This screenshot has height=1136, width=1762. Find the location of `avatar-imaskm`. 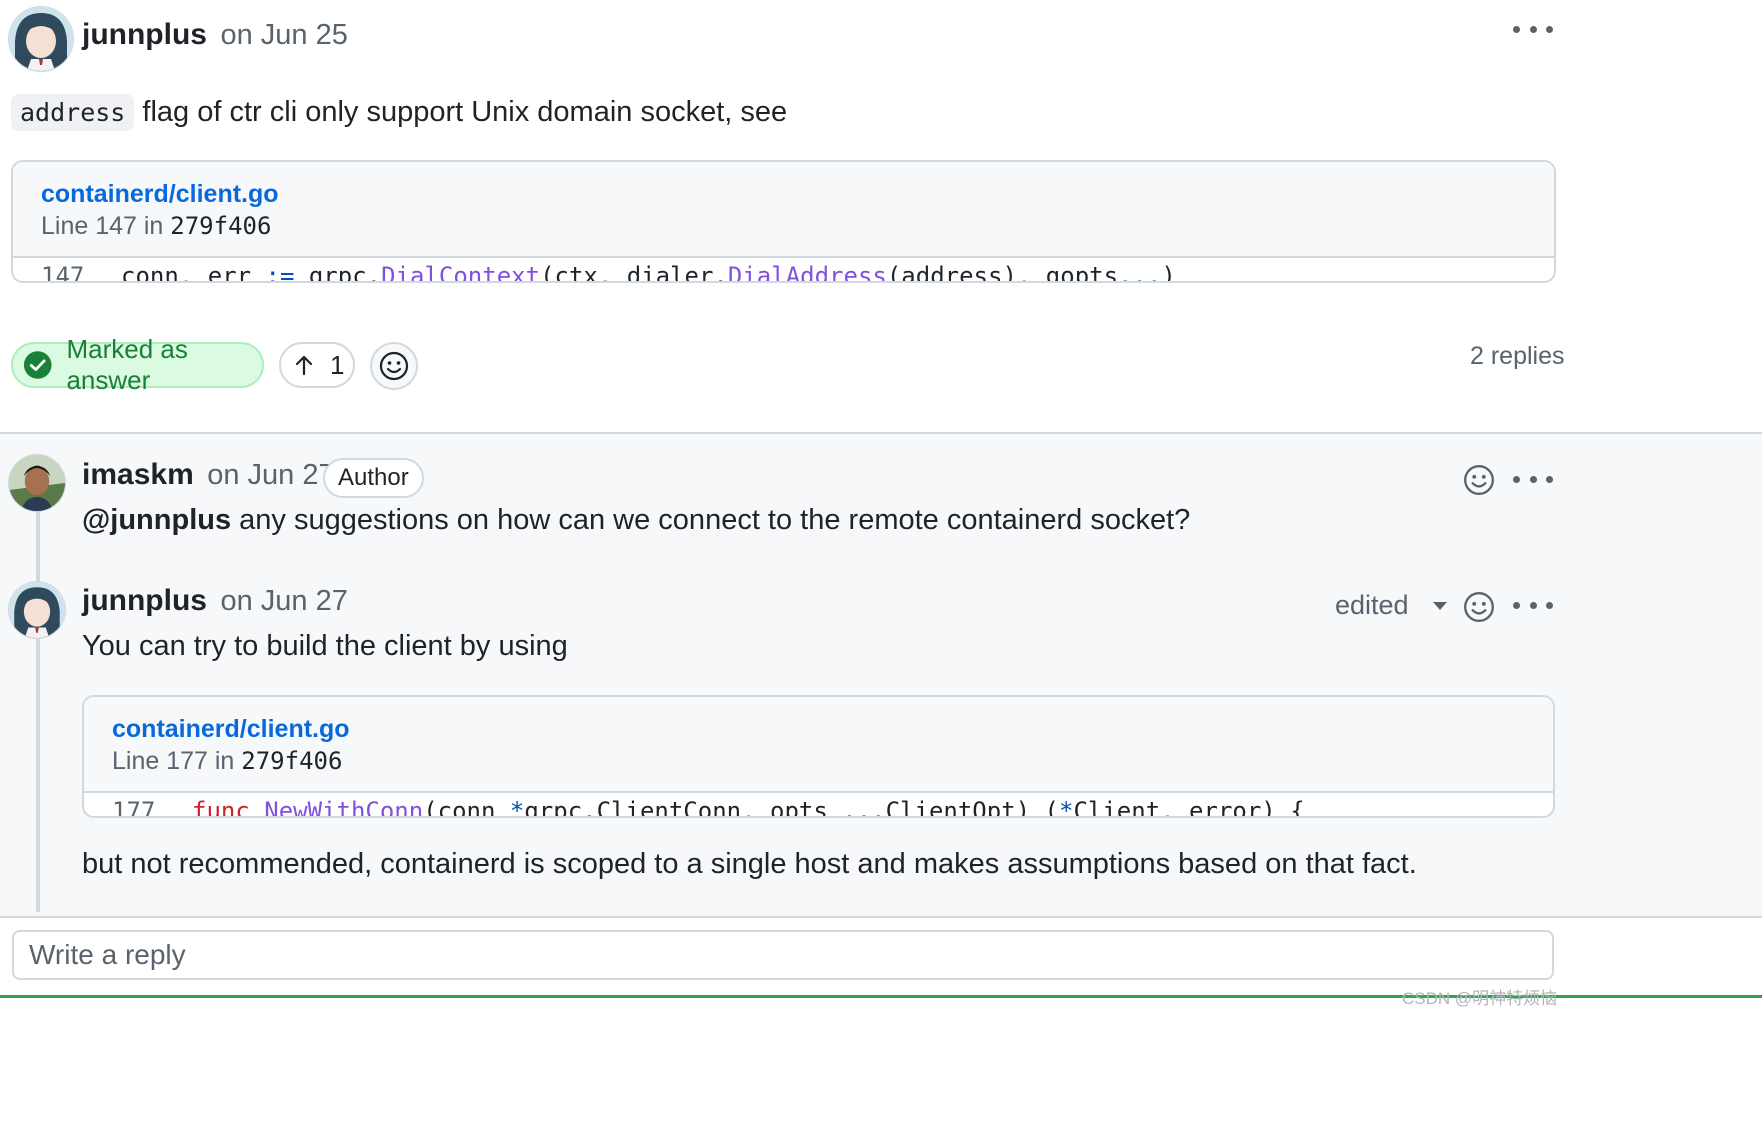

avatar-imaskm is located at coordinates (37, 483).